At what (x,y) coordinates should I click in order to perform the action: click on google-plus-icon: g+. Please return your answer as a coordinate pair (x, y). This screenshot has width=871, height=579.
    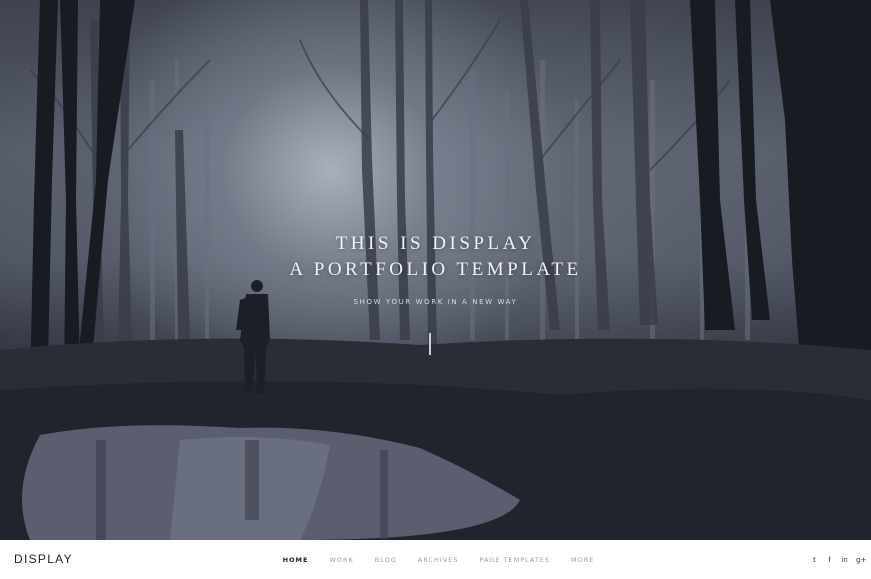
    Looking at the image, I should click on (861, 560).